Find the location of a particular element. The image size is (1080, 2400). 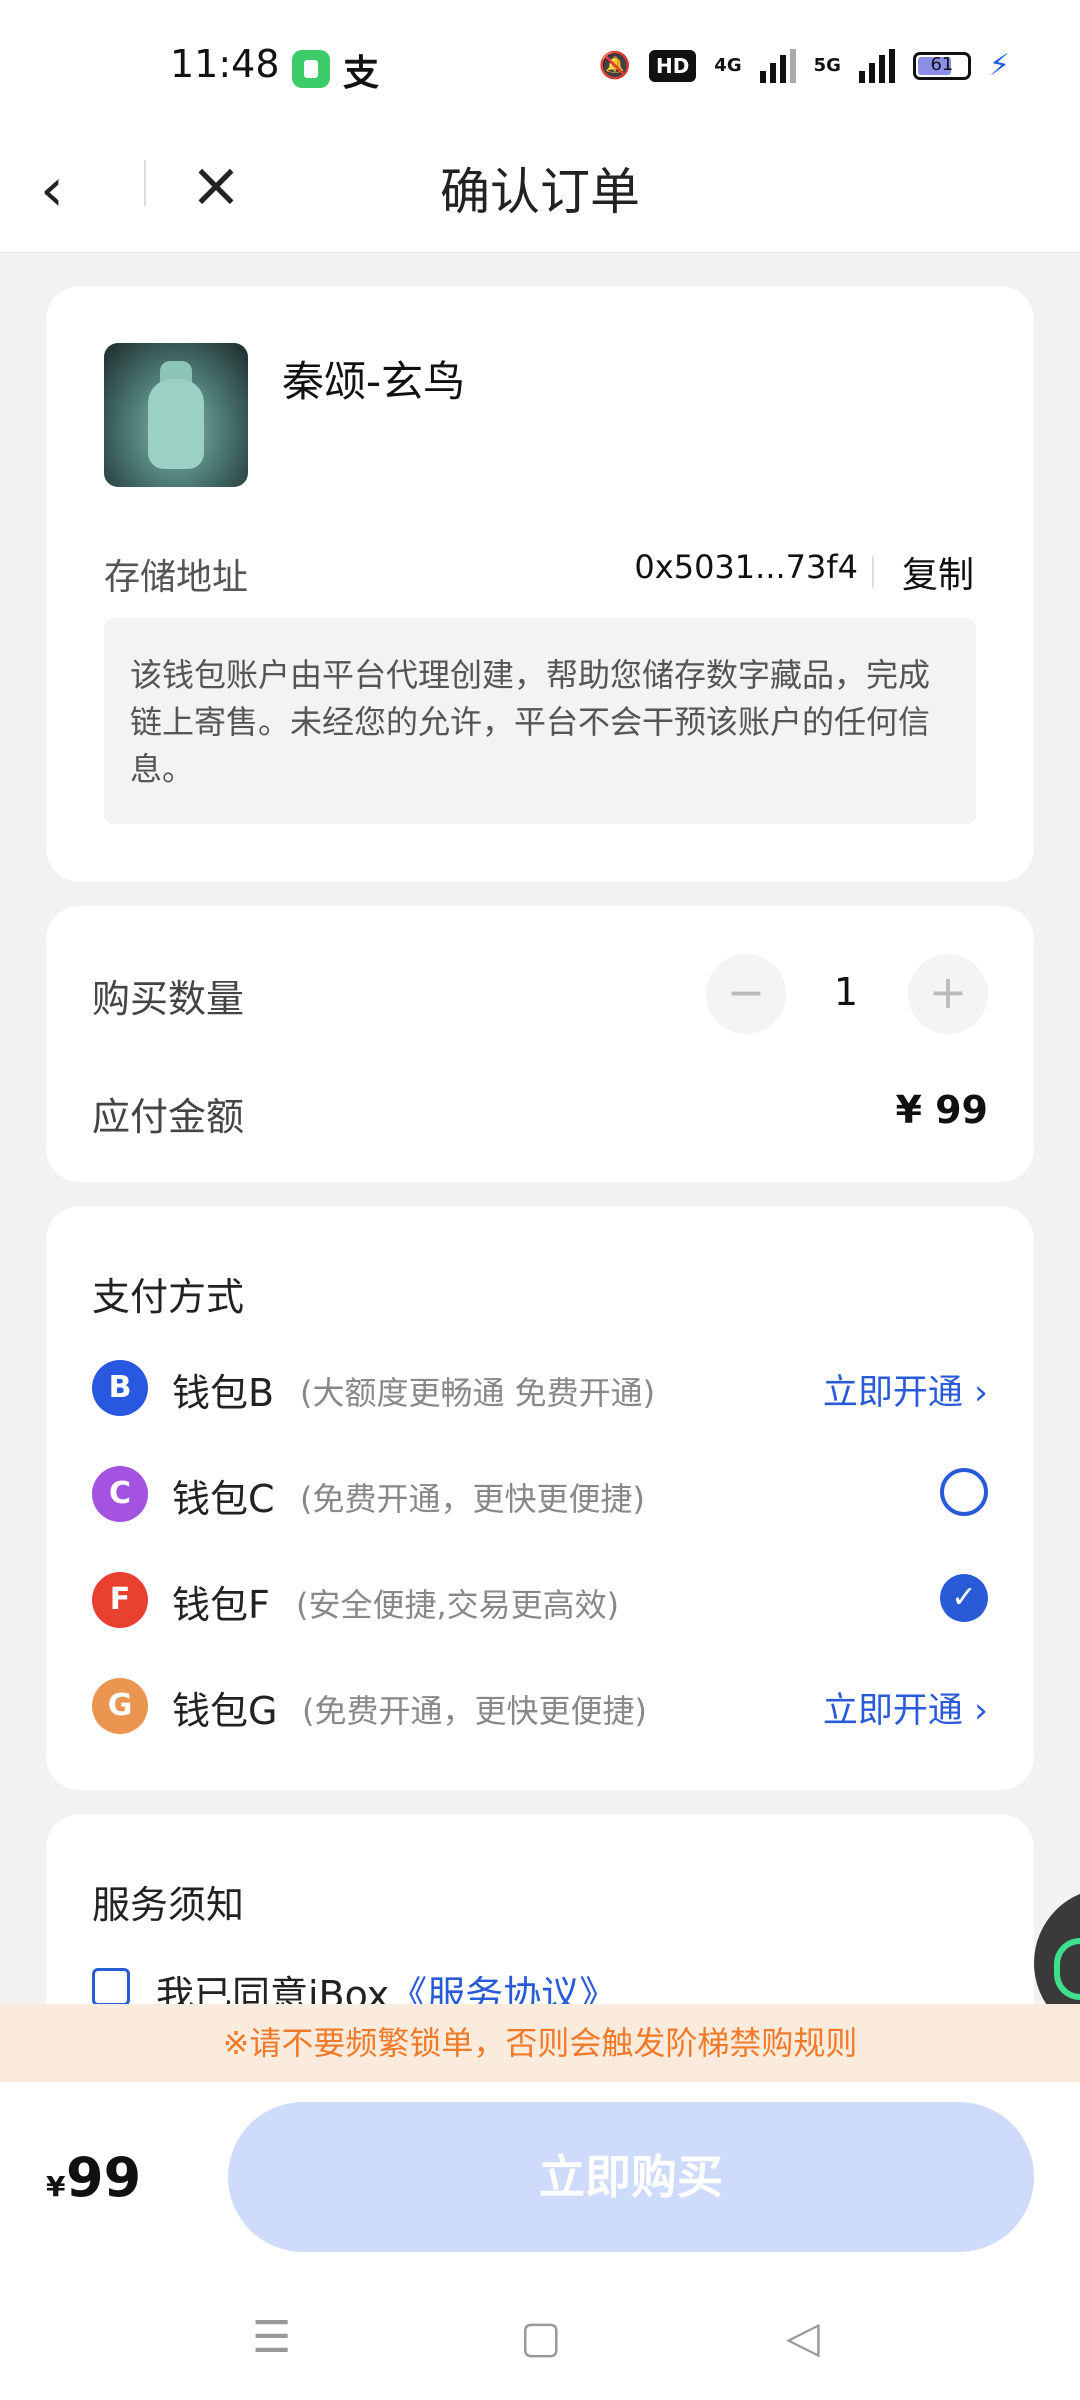

quantity-value: 1 is located at coordinates (846, 992).